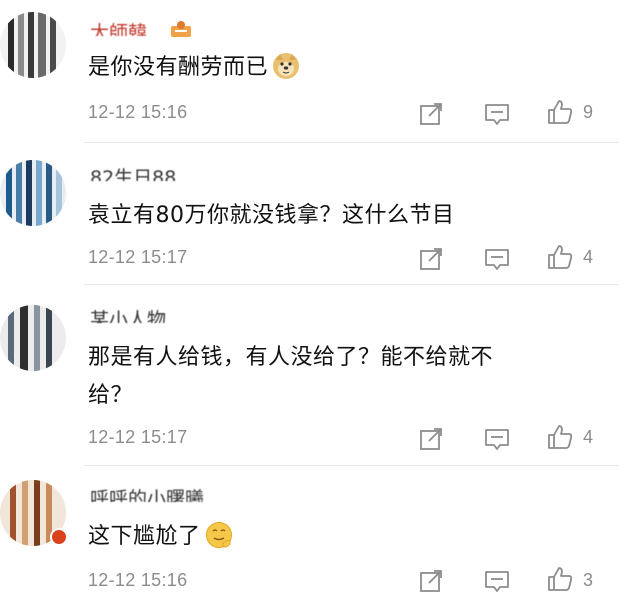 The width and height of the screenshot is (639, 606). What do you see at coordinates (59, 537) in the screenshot?
I see `verified-badge-icon` at bounding box center [59, 537].